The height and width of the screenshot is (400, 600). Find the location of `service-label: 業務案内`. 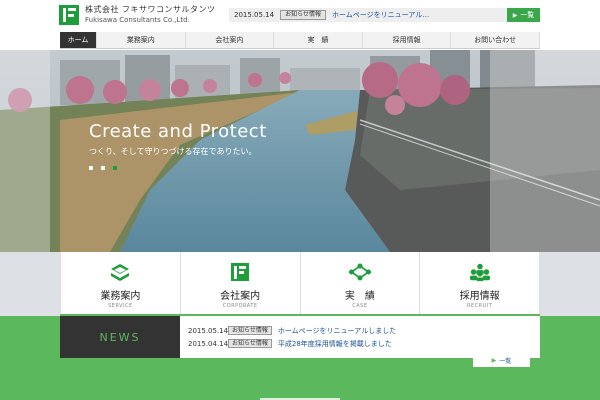

service-label: 業務案内 is located at coordinates (120, 296).